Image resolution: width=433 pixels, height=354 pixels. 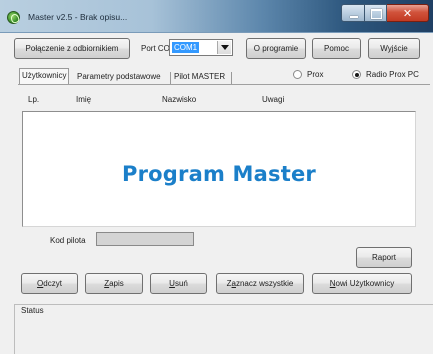 What do you see at coordinates (179, 99) in the screenshot?
I see `column-header-last-name: Nazwisko` at bounding box center [179, 99].